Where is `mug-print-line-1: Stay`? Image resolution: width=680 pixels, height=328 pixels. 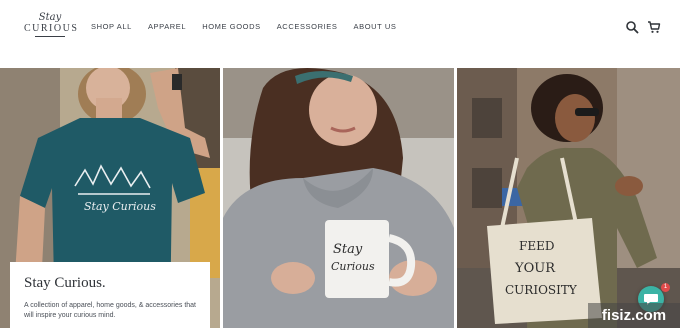
mug-print-line-1: Stay is located at coordinates (348, 249).